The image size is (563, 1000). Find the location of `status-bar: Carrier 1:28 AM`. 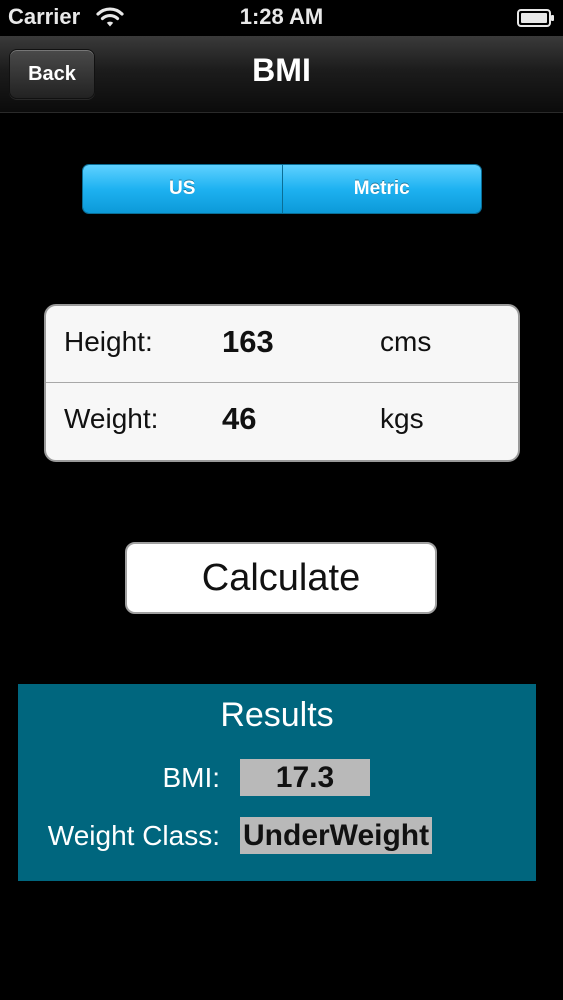

status-bar: Carrier 1:28 AM is located at coordinates (281, 18).